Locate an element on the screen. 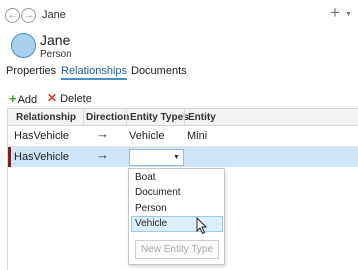  tab-documents: Documents is located at coordinates (159, 71).